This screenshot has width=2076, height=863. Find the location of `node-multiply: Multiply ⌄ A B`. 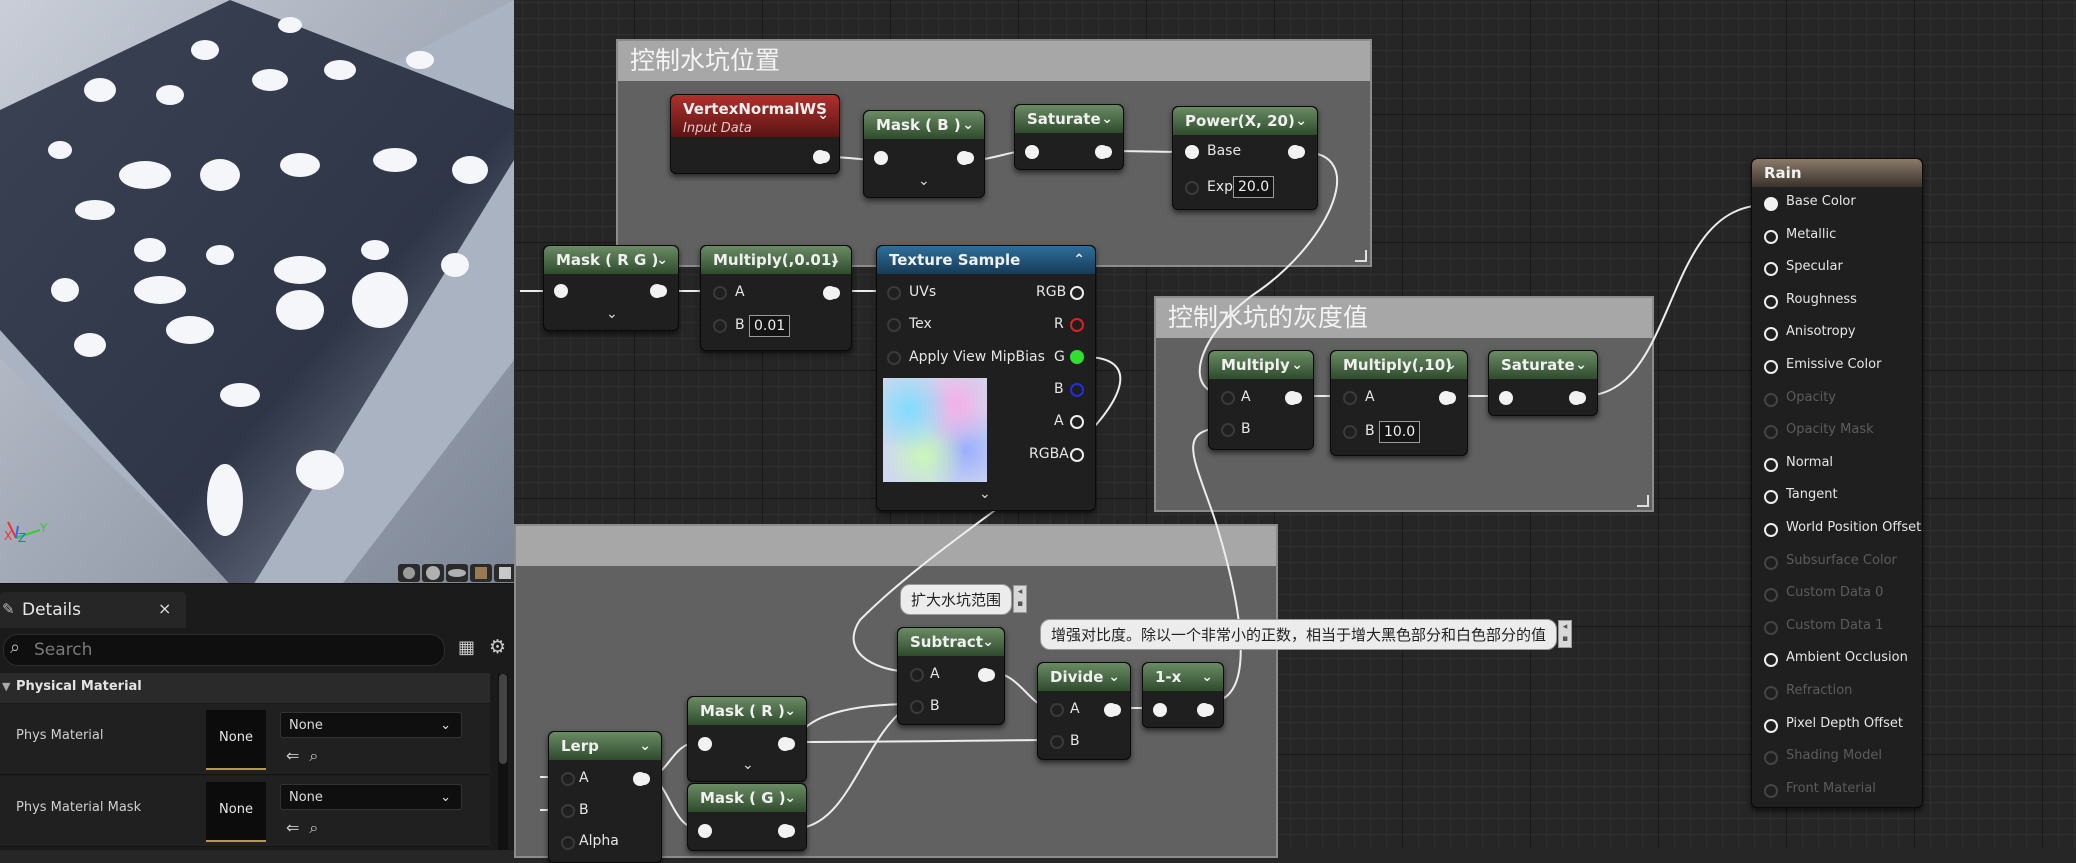

node-multiply: Multiply ⌄ A B is located at coordinates (1261, 400).